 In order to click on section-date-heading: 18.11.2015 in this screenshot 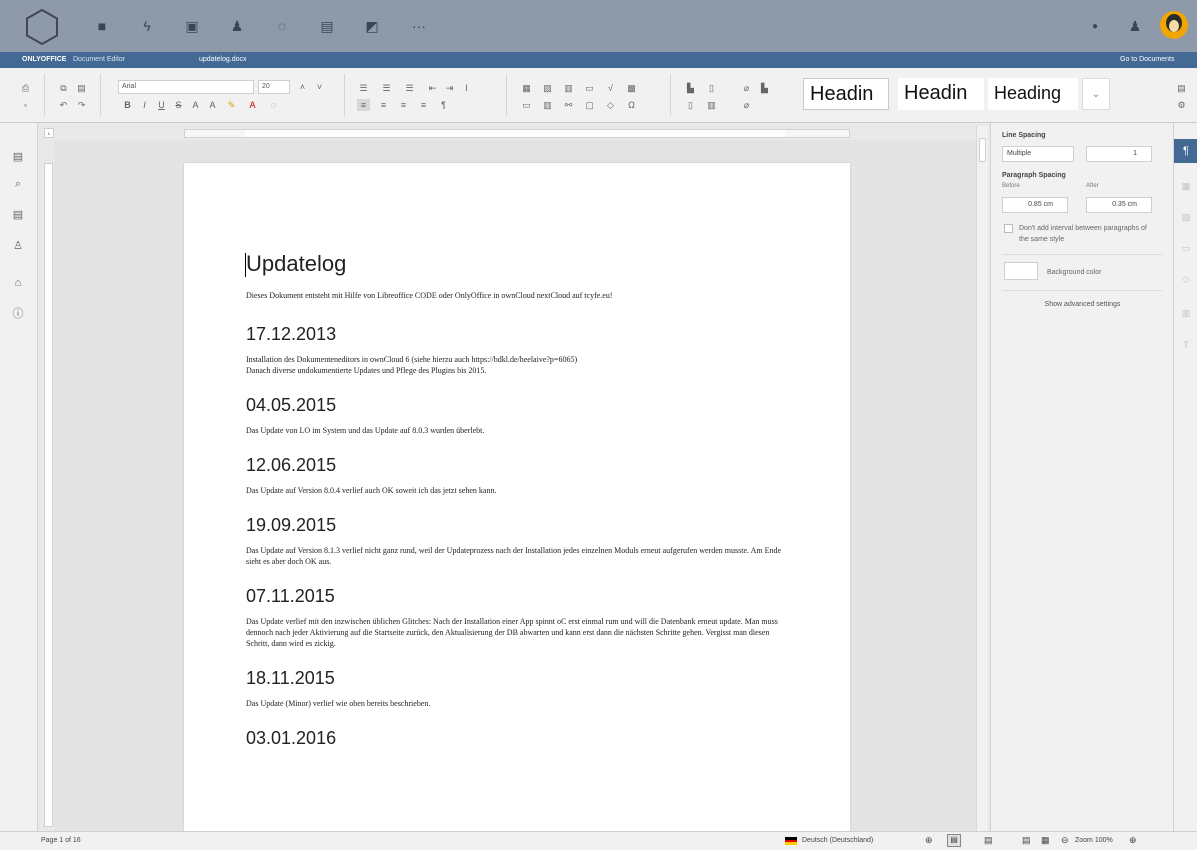, I will do `click(519, 678)`.